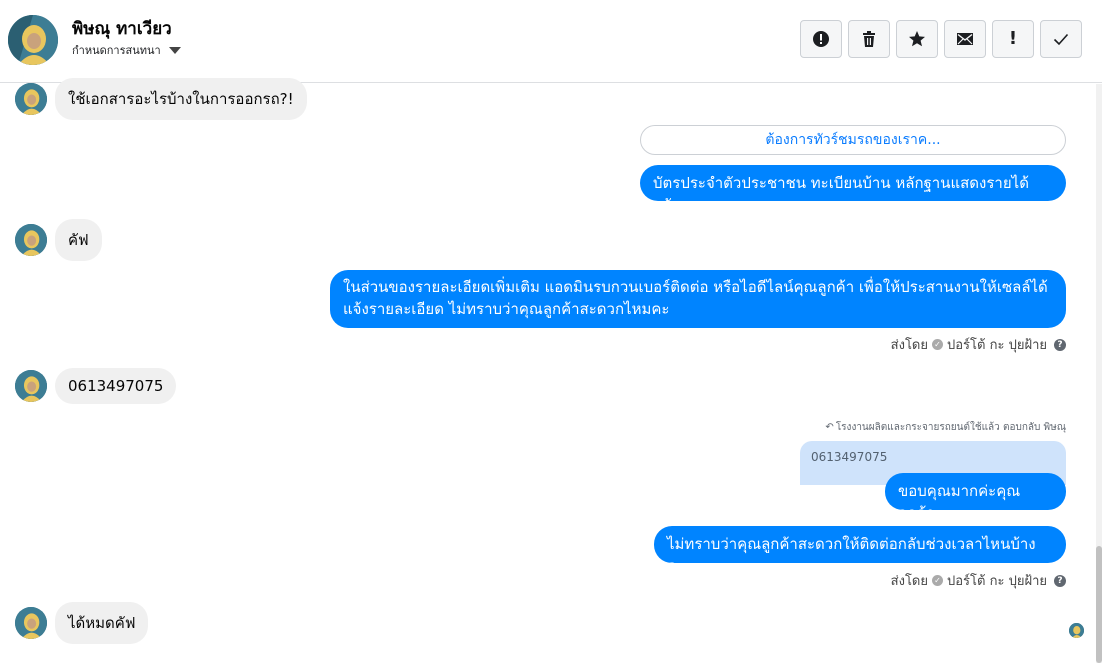 The width and height of the screenshot is (1102, 663). I want to click on envelope-icon, so click(965, 39).